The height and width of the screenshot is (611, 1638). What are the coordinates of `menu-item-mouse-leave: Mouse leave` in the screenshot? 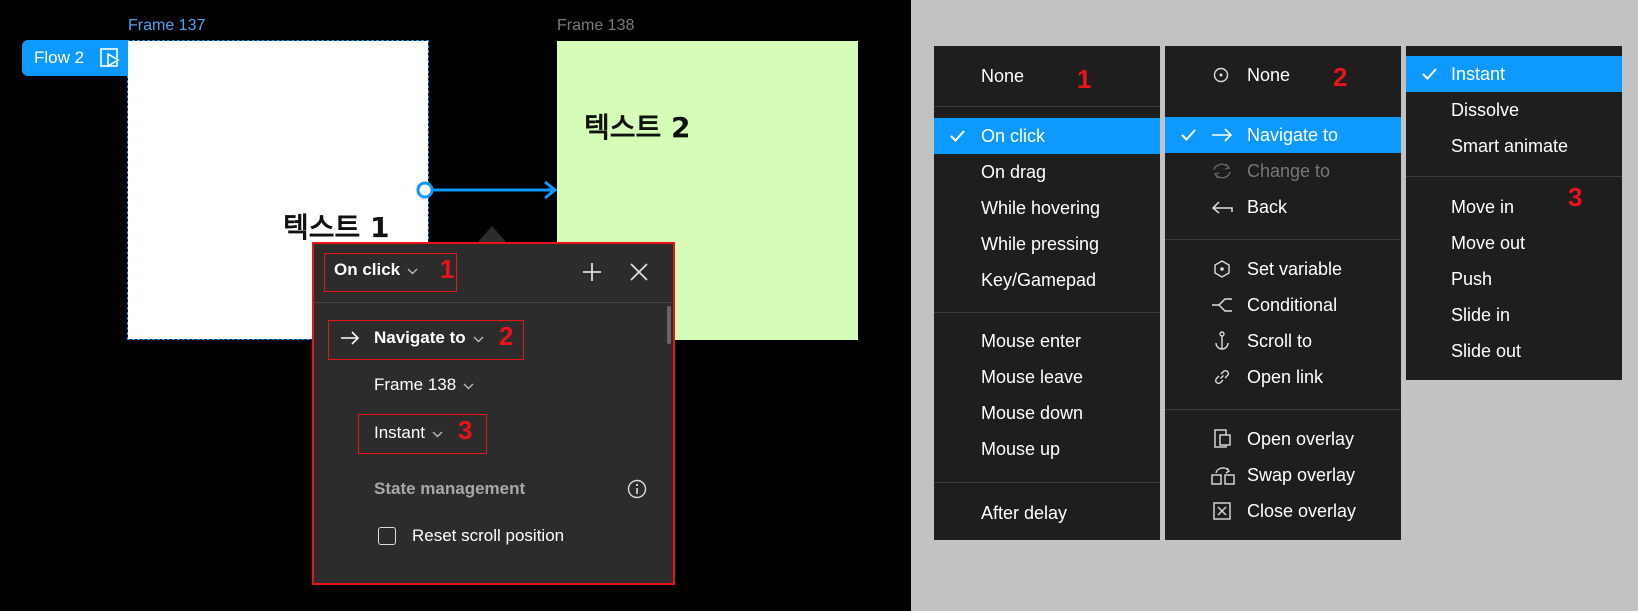 It's located at (1047, 377).